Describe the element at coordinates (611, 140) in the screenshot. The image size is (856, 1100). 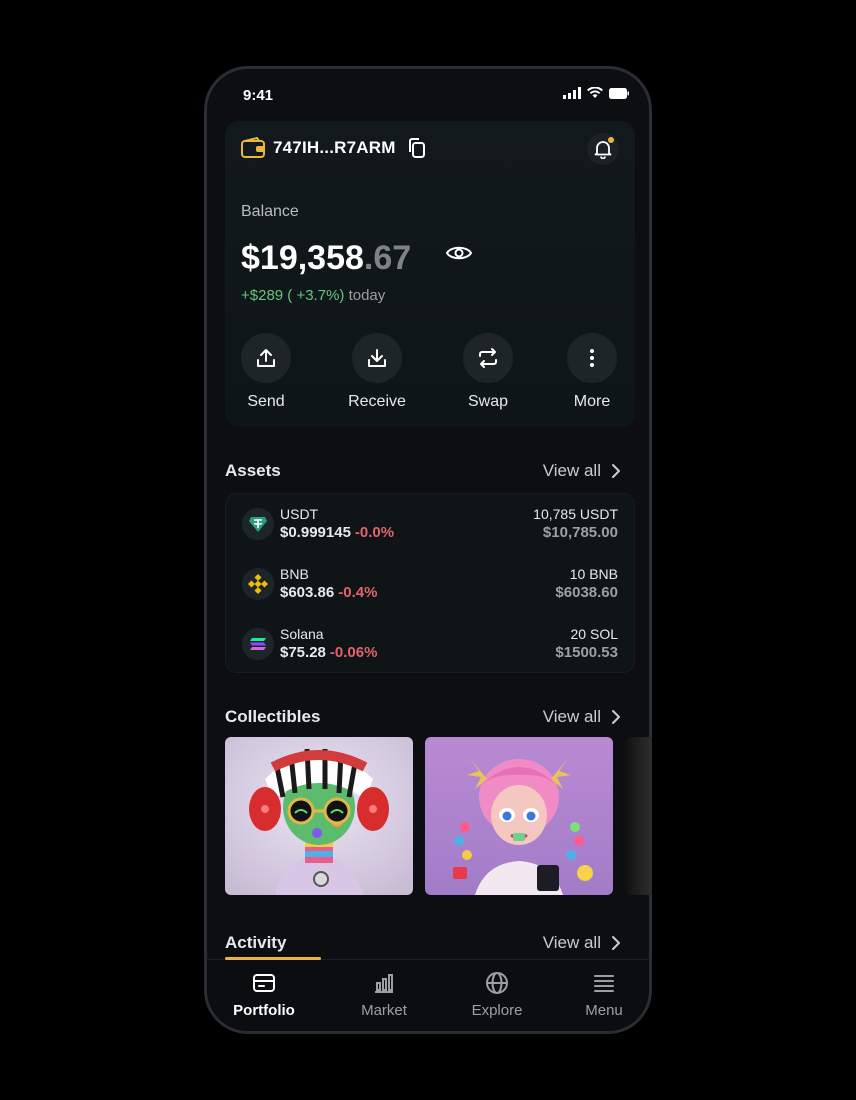
I see `notification-dot` at that location.